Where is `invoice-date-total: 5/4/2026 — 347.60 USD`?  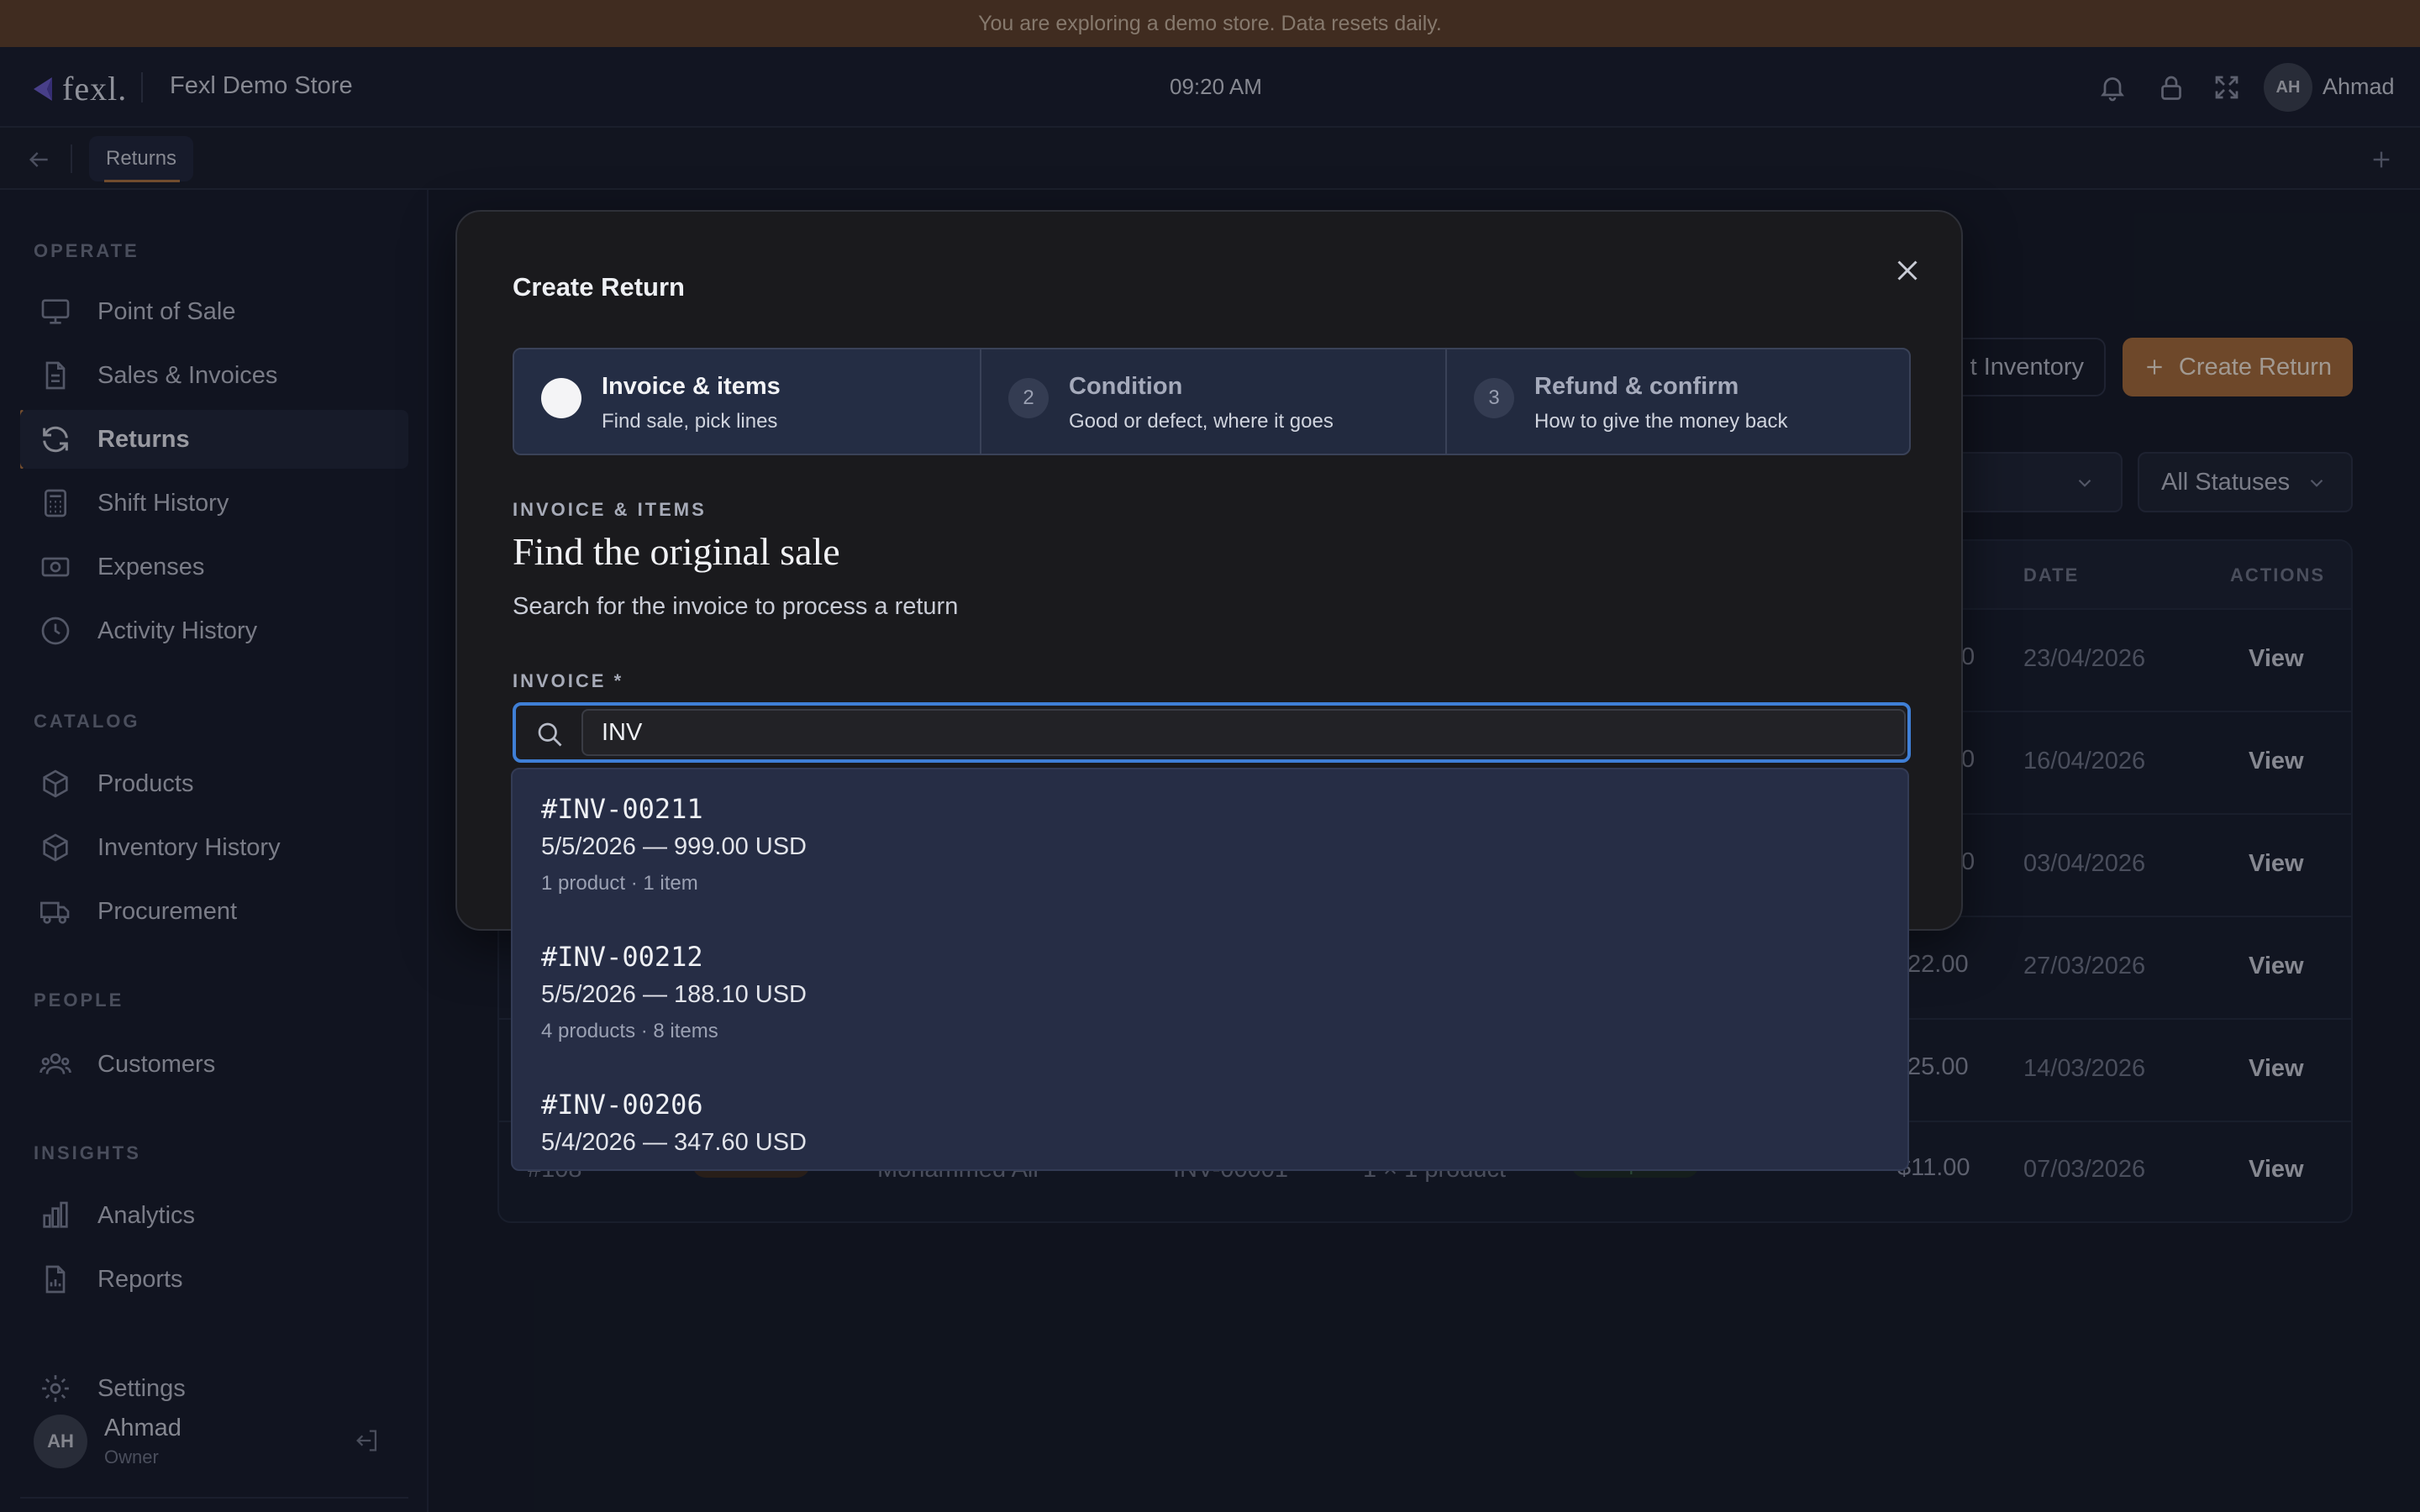
invoice-date-total: 5/4/2026 — 347.60 USD is located at coordinates (674, 1142).